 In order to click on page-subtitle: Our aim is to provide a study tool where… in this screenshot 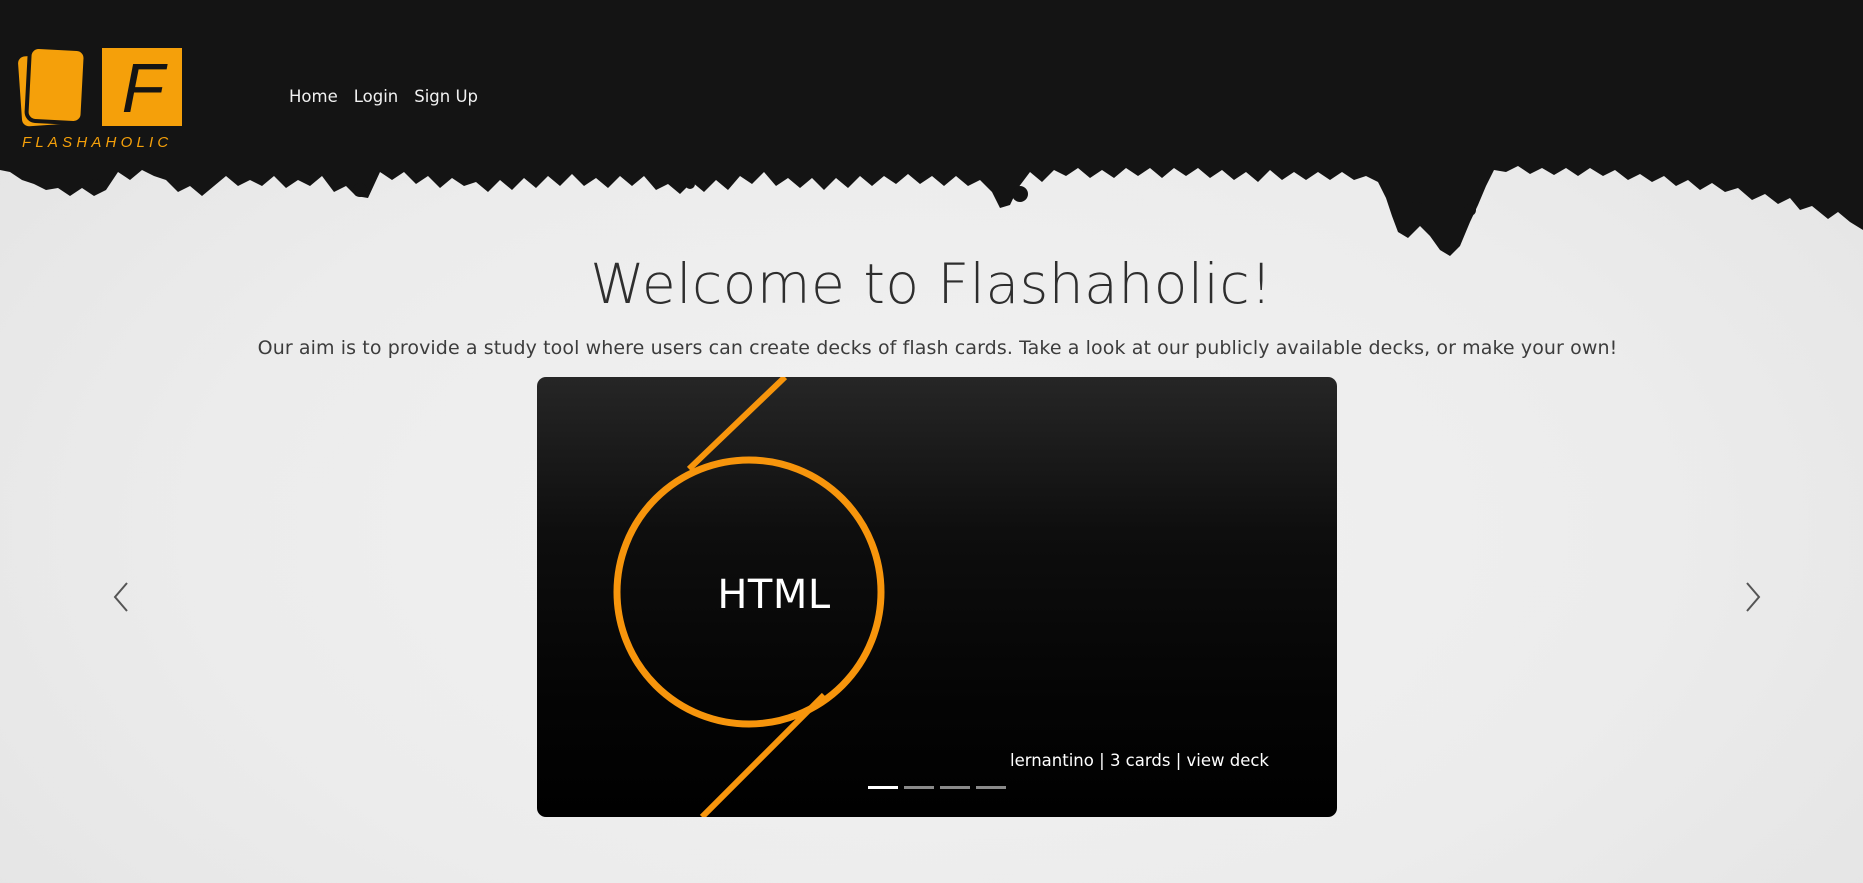, I will do `click(937, 348)`.